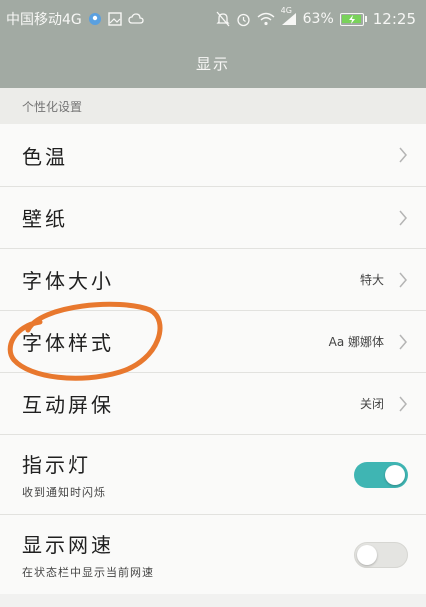 The image size is (426, 607). What do you see at coordinates (68, 545) in the screenshot?
I see `row-label: 显示网速` at bounding box center [68, 545].